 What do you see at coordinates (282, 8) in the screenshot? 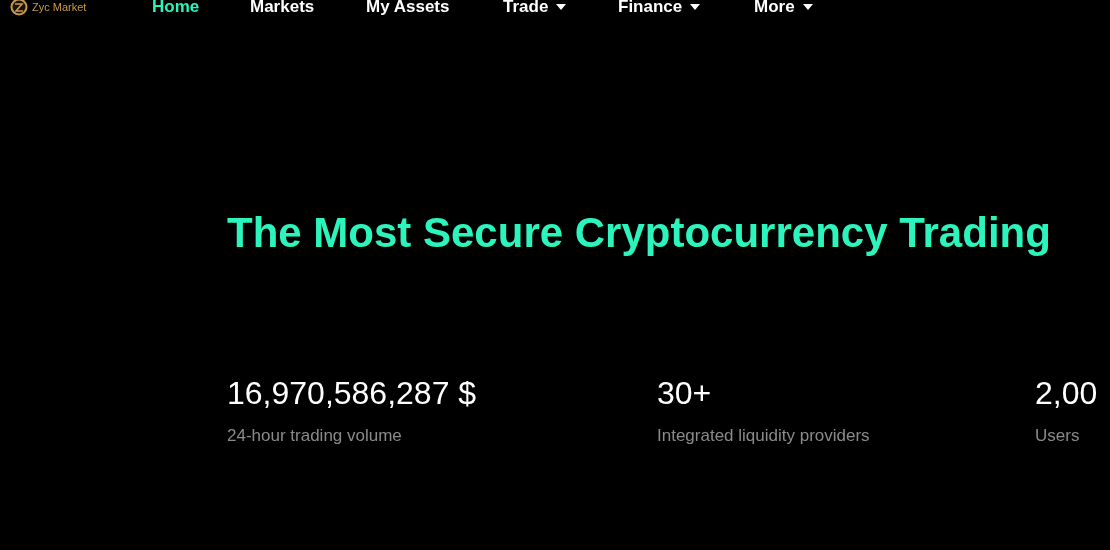
I see `nav-link: Markets` at bounding box center [282, 8].